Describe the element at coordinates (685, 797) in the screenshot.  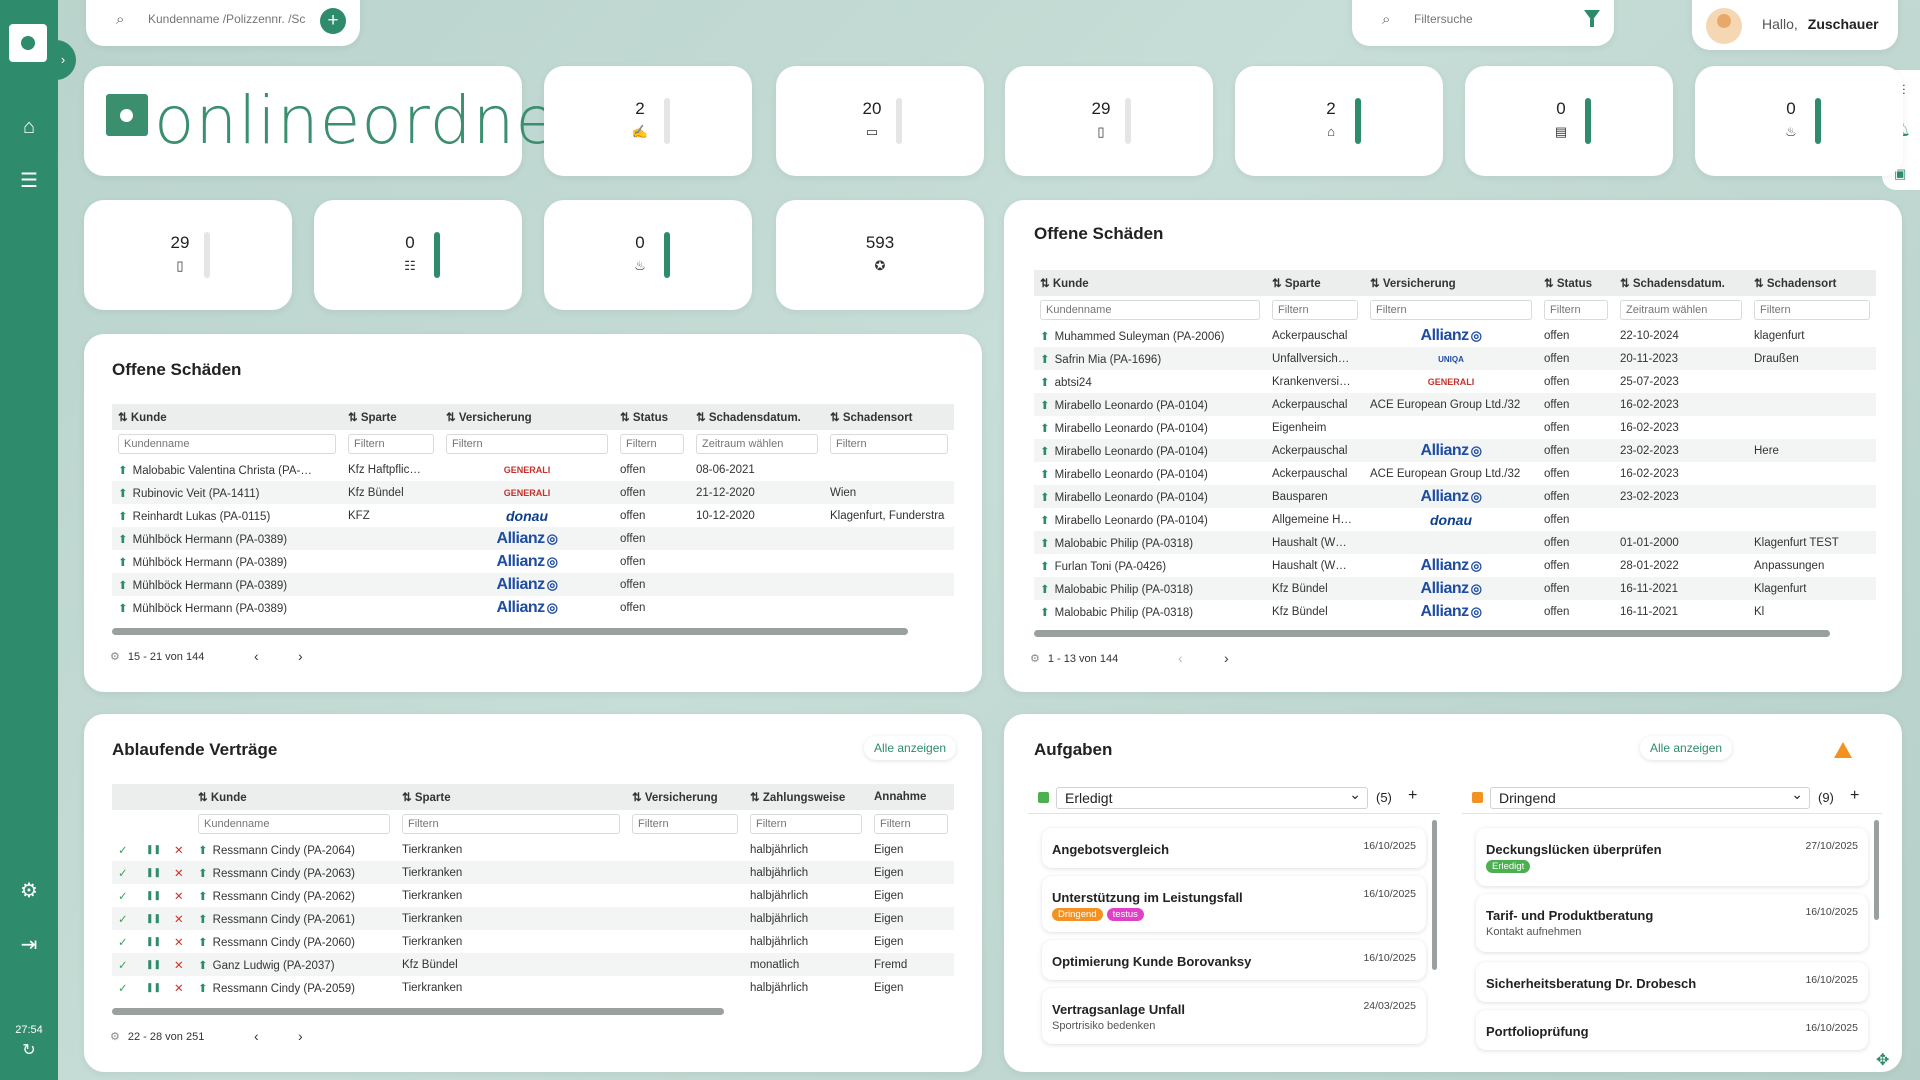
I see `column-header: ⇅ Versicherung` at that location.